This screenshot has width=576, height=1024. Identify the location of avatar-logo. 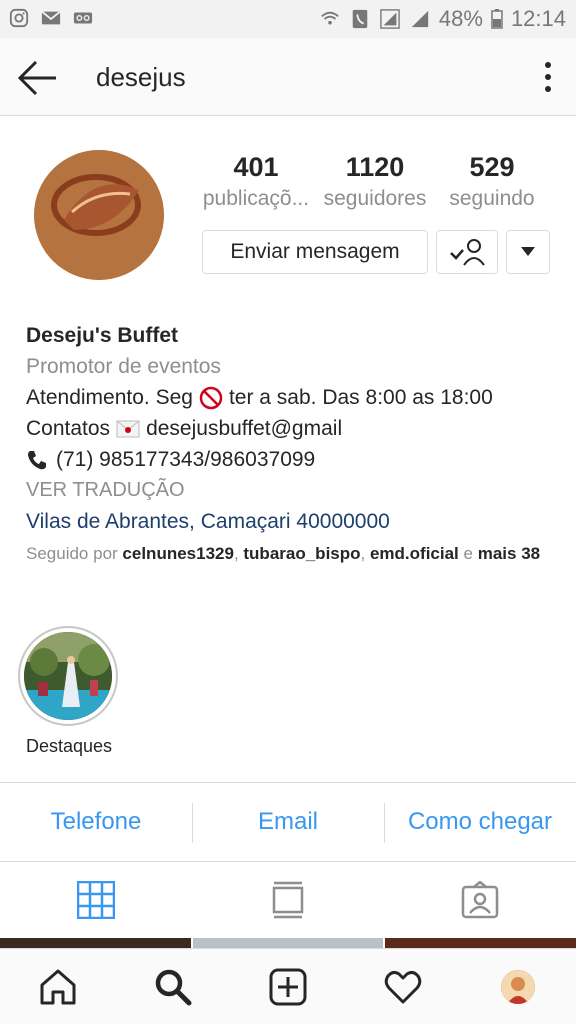
(99, 215).